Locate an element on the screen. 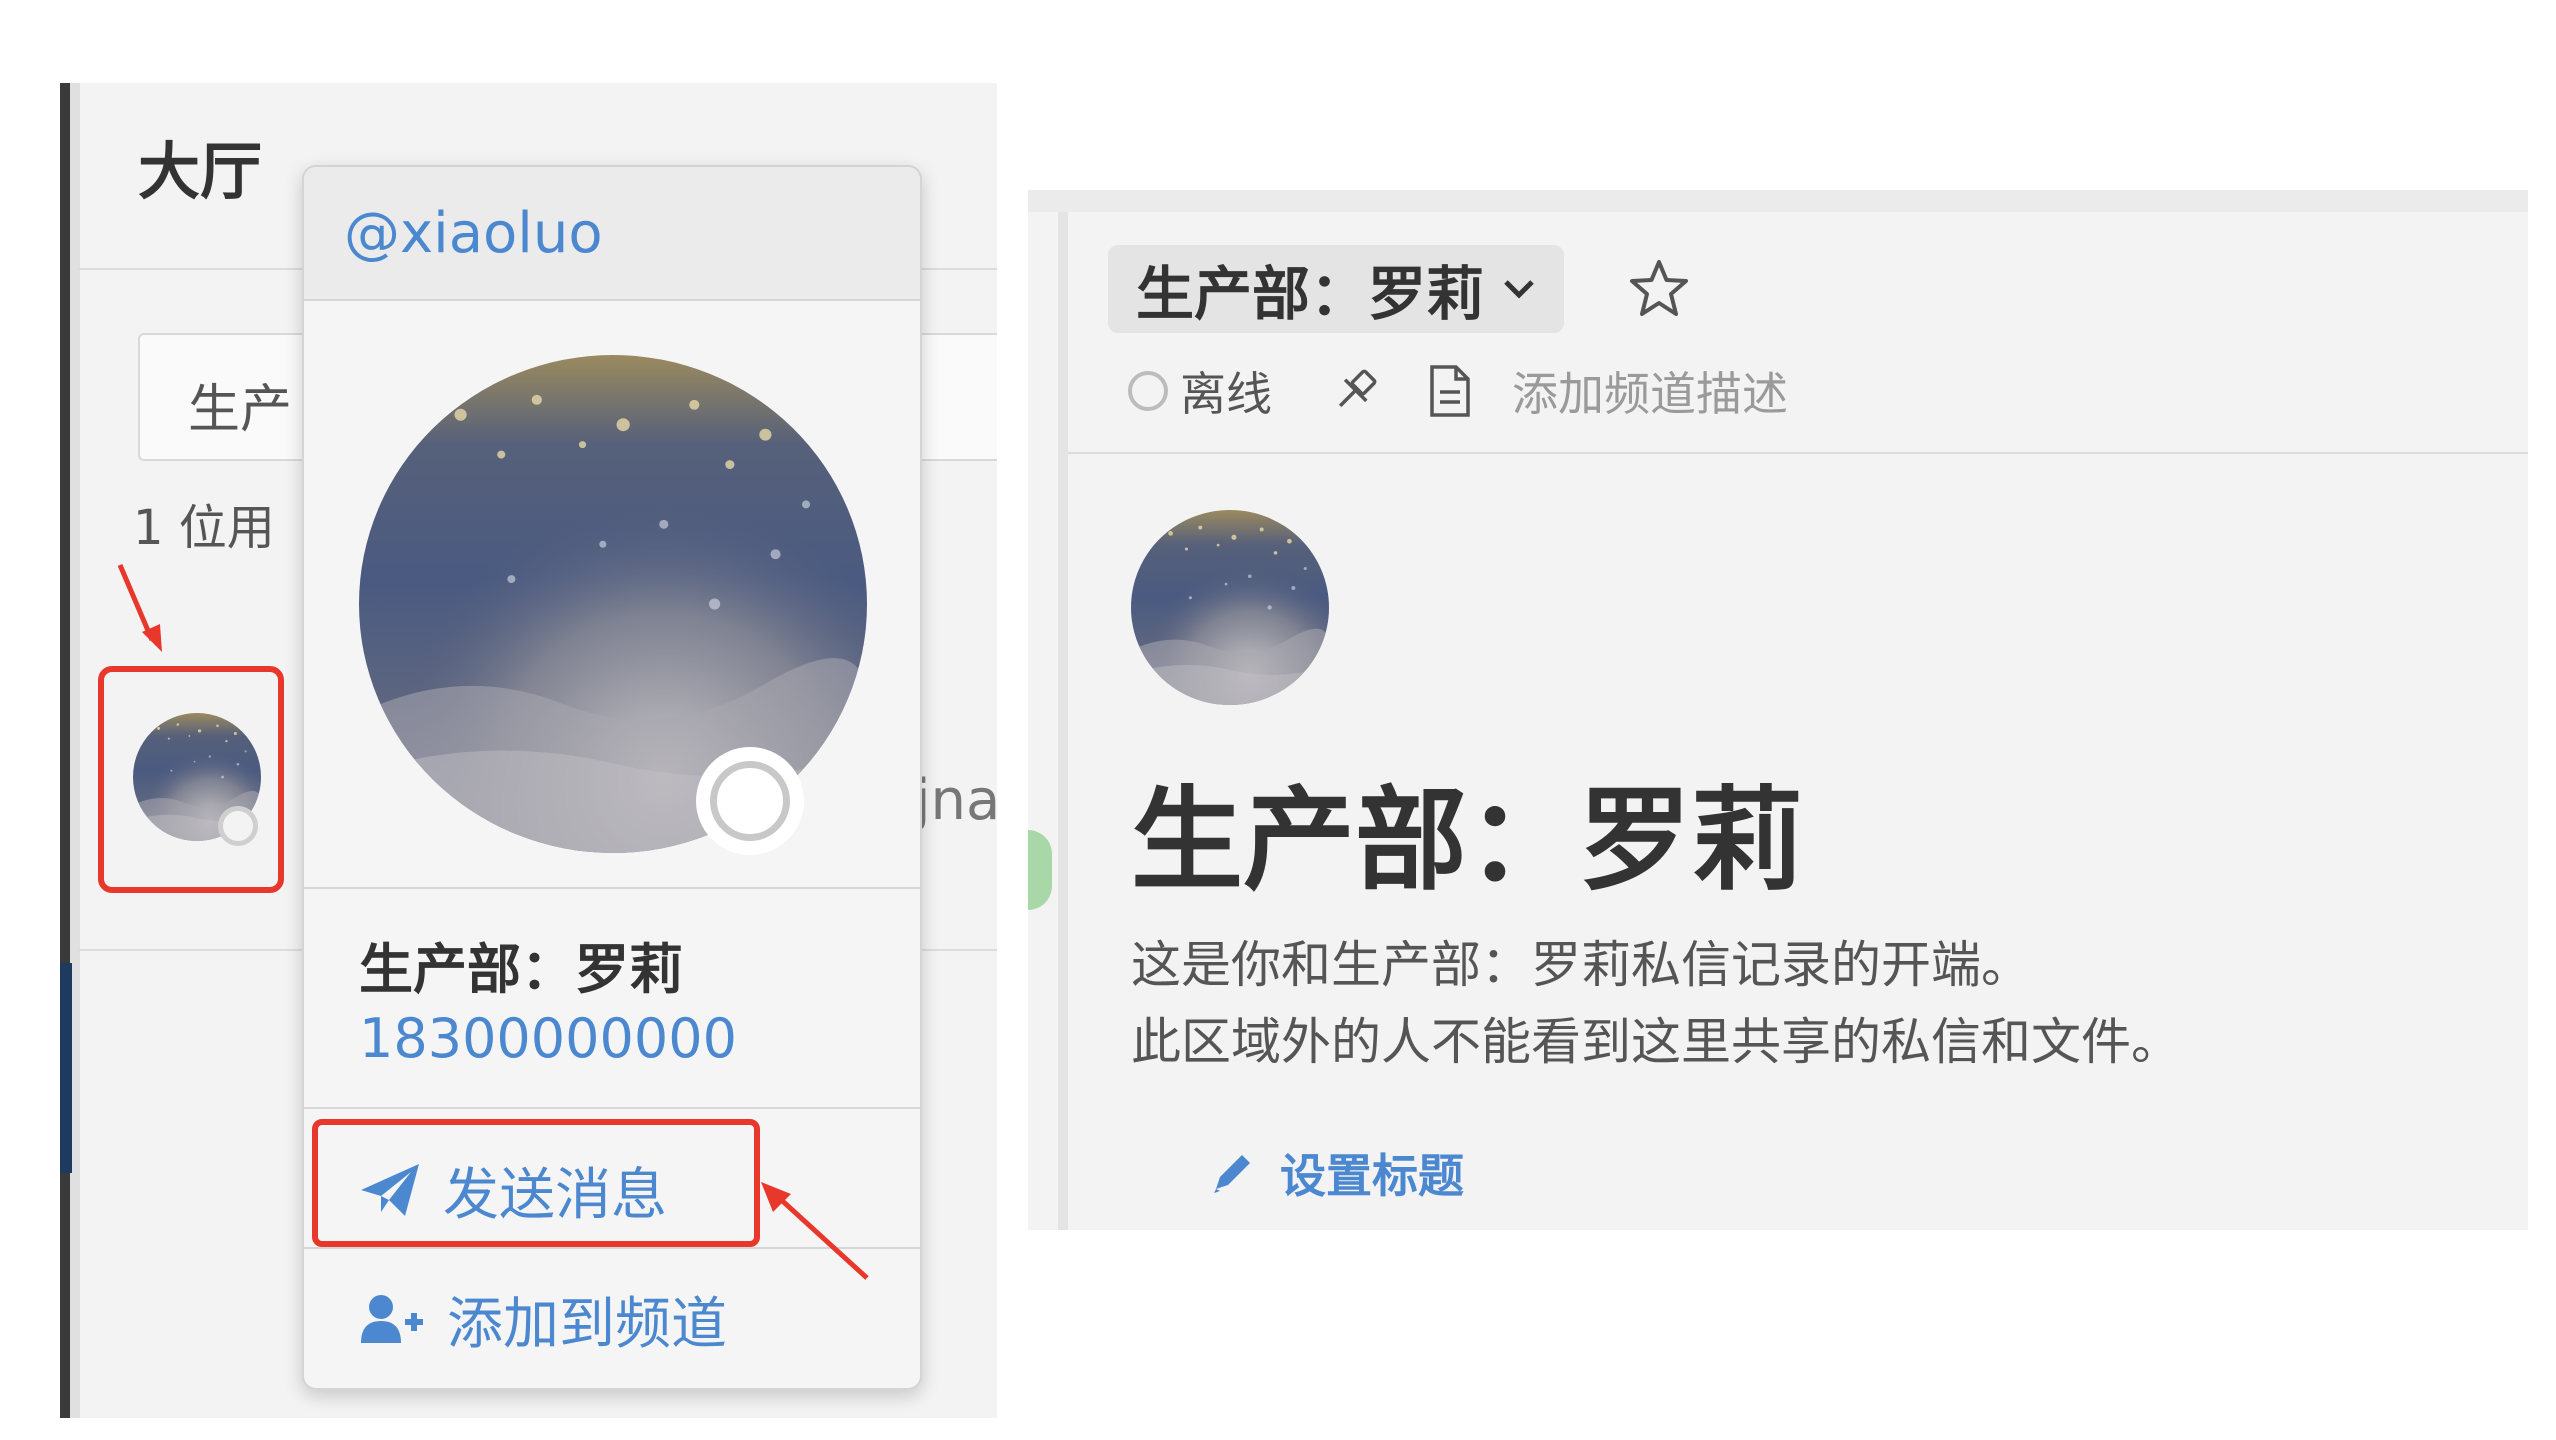 The image size is (2556, 1440). dm-avatar is located at coordinates (1230, 607).